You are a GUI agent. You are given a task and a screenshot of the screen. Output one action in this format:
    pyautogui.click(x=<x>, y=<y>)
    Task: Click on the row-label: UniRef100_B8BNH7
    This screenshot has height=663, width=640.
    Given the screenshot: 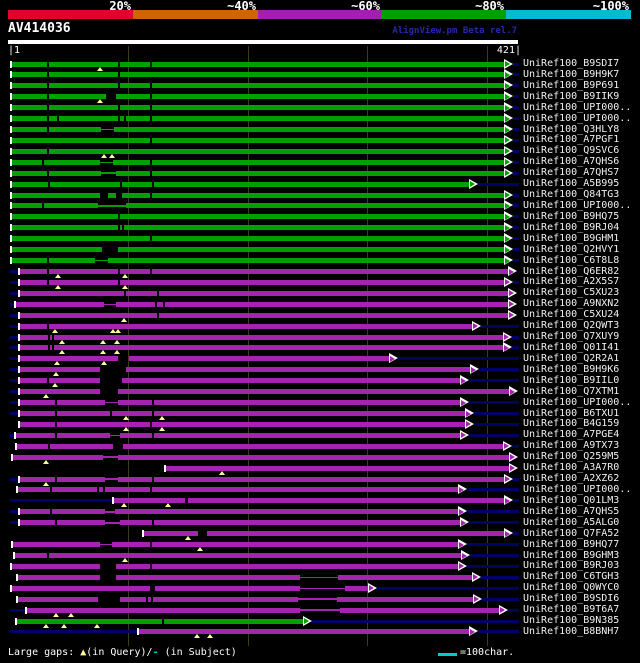 What is the action you would take?
    pyautogui.click(x=571, y=632)
    